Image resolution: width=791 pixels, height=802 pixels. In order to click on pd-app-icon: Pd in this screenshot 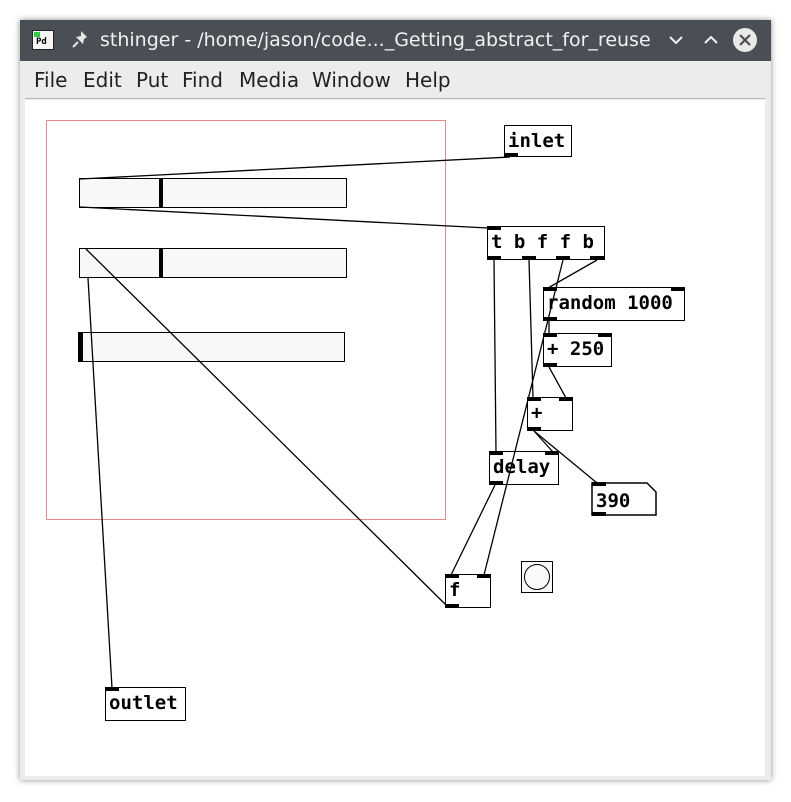, I will do `click(43, 40)`.